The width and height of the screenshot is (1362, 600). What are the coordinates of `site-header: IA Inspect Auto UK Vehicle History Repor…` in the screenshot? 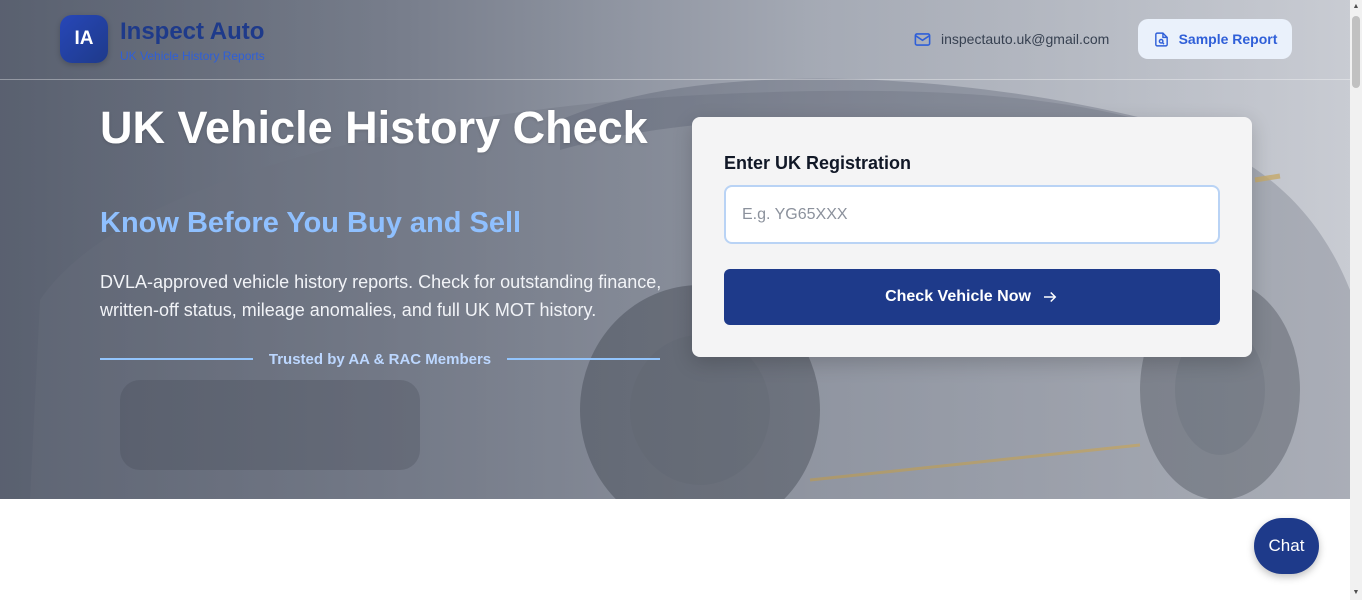 It's located at (675, 40).